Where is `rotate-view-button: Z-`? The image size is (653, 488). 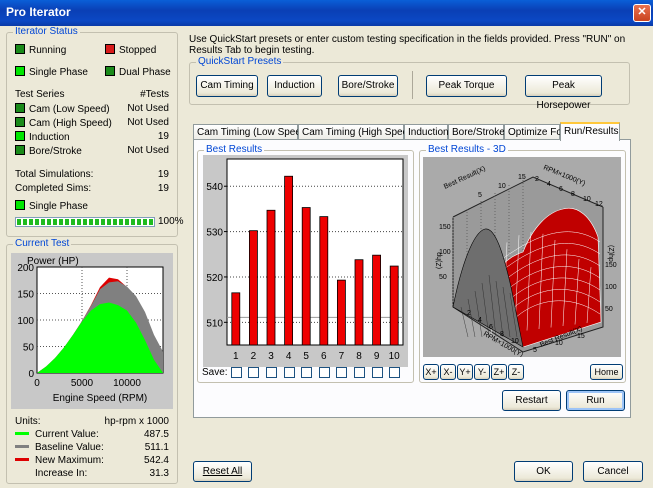 rotate-view-button: Z- is located at coordinates (516, 372).